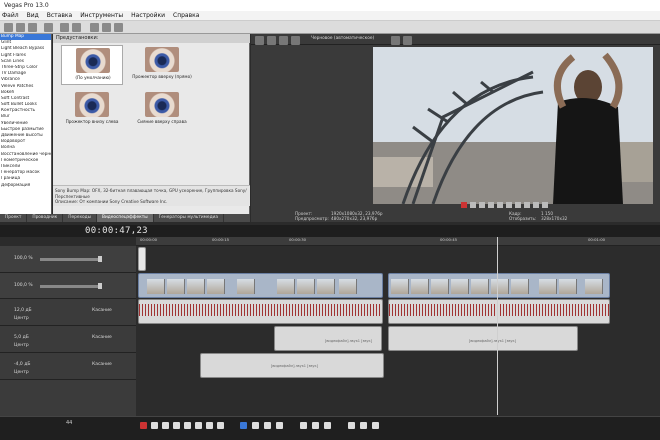  I want to click on preset-spotlight-top: Прожектор вверху (прямо), so click(162, 65).